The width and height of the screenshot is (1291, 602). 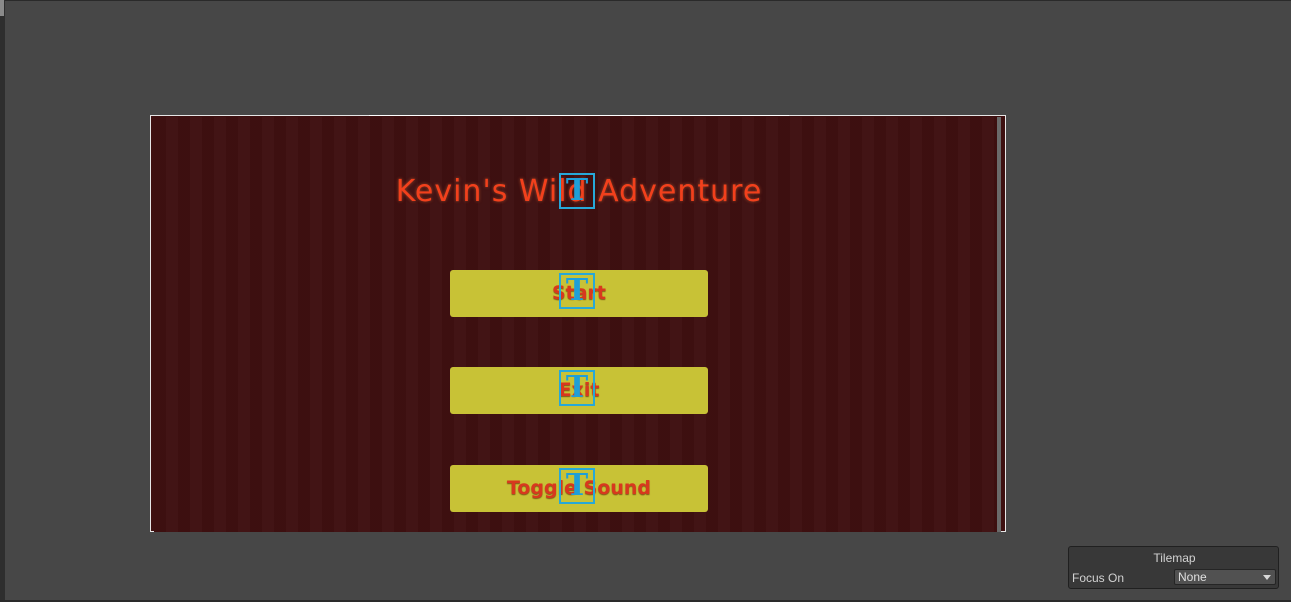 What do you see at coordinates (2, 301) in the screenshot?
I see `scene-left-border` at bounding box center [2, 301].